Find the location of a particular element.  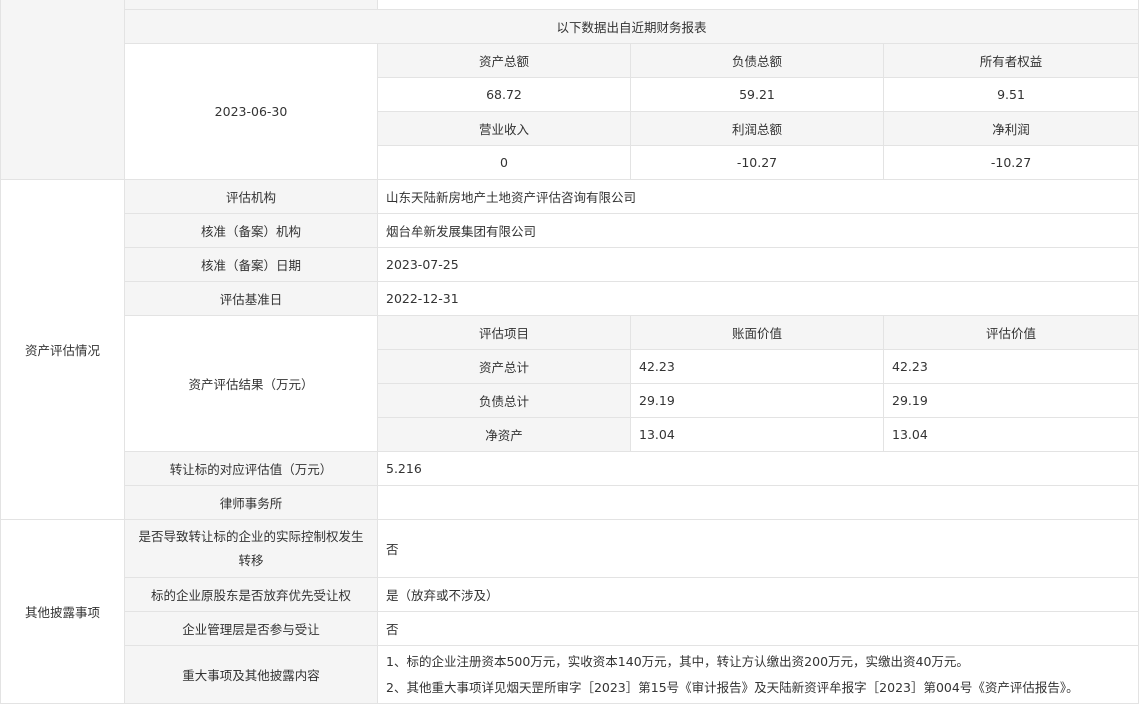

agency-label: 评估机构 is located at coordinates (251, 196).